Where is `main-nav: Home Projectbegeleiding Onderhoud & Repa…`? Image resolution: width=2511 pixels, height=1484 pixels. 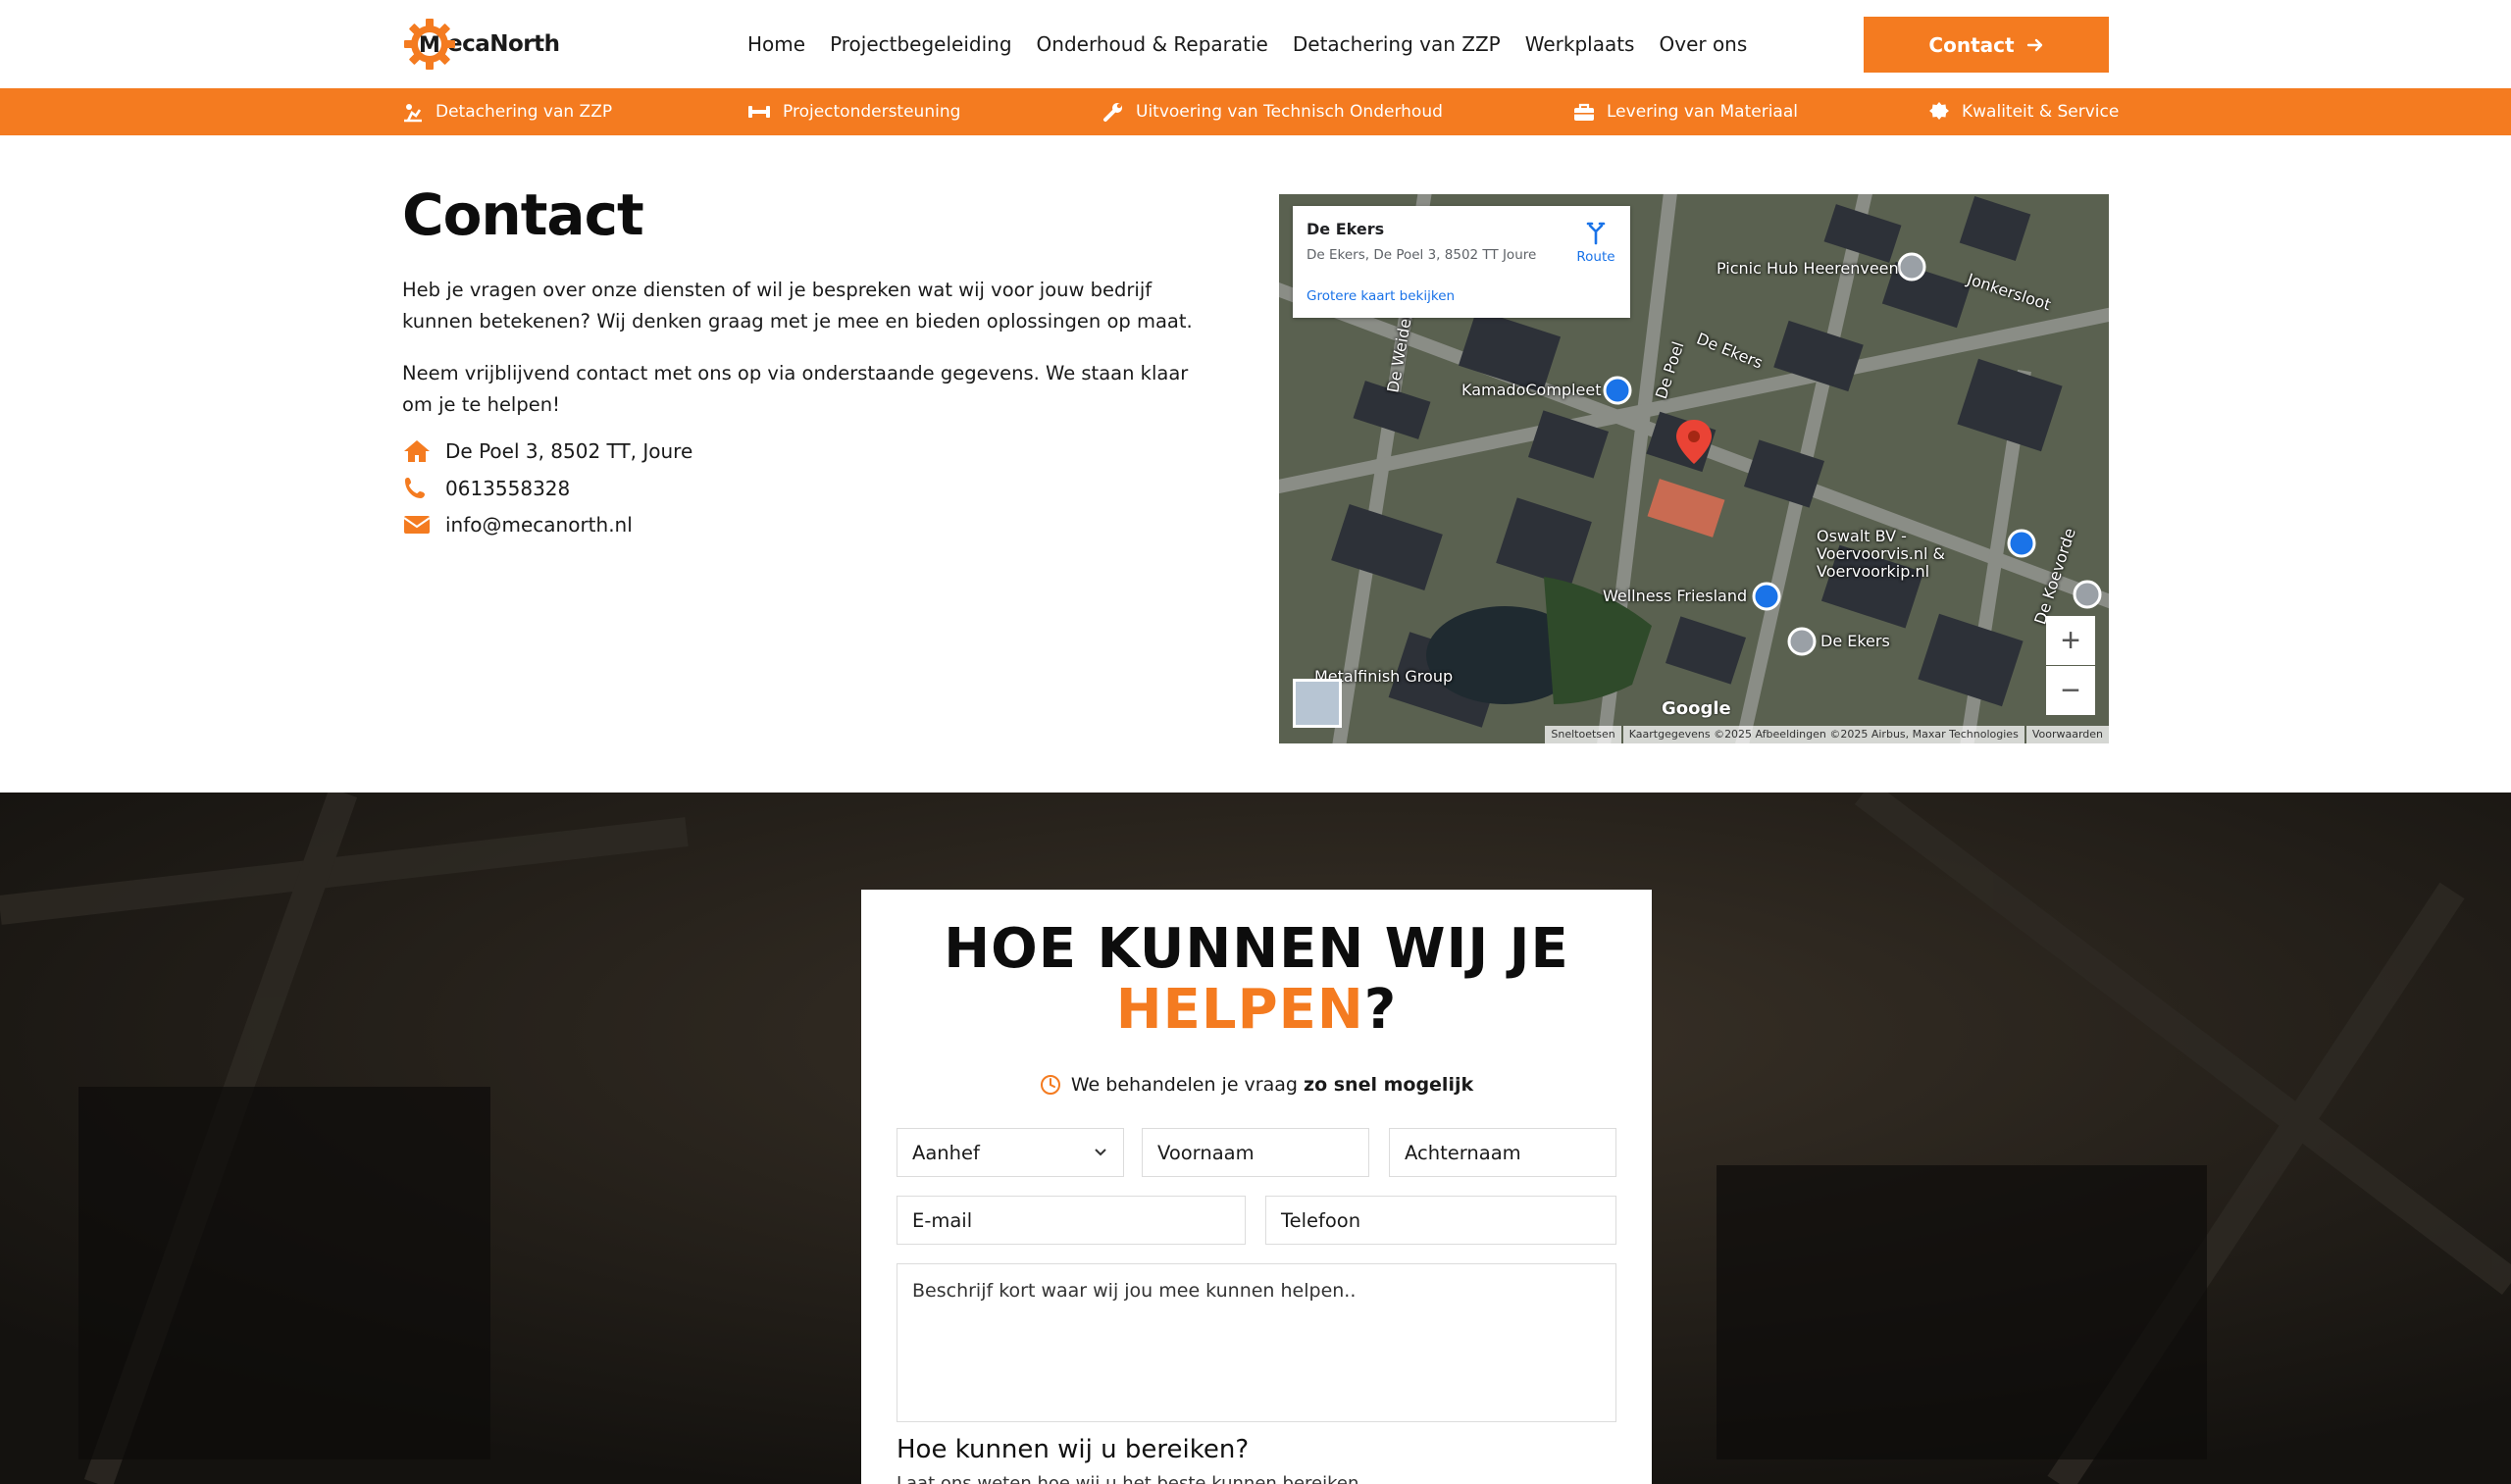
main-nav: Home Projectbegeleiding Onderhoud & Repa… is located at coordinates (1259, 44).